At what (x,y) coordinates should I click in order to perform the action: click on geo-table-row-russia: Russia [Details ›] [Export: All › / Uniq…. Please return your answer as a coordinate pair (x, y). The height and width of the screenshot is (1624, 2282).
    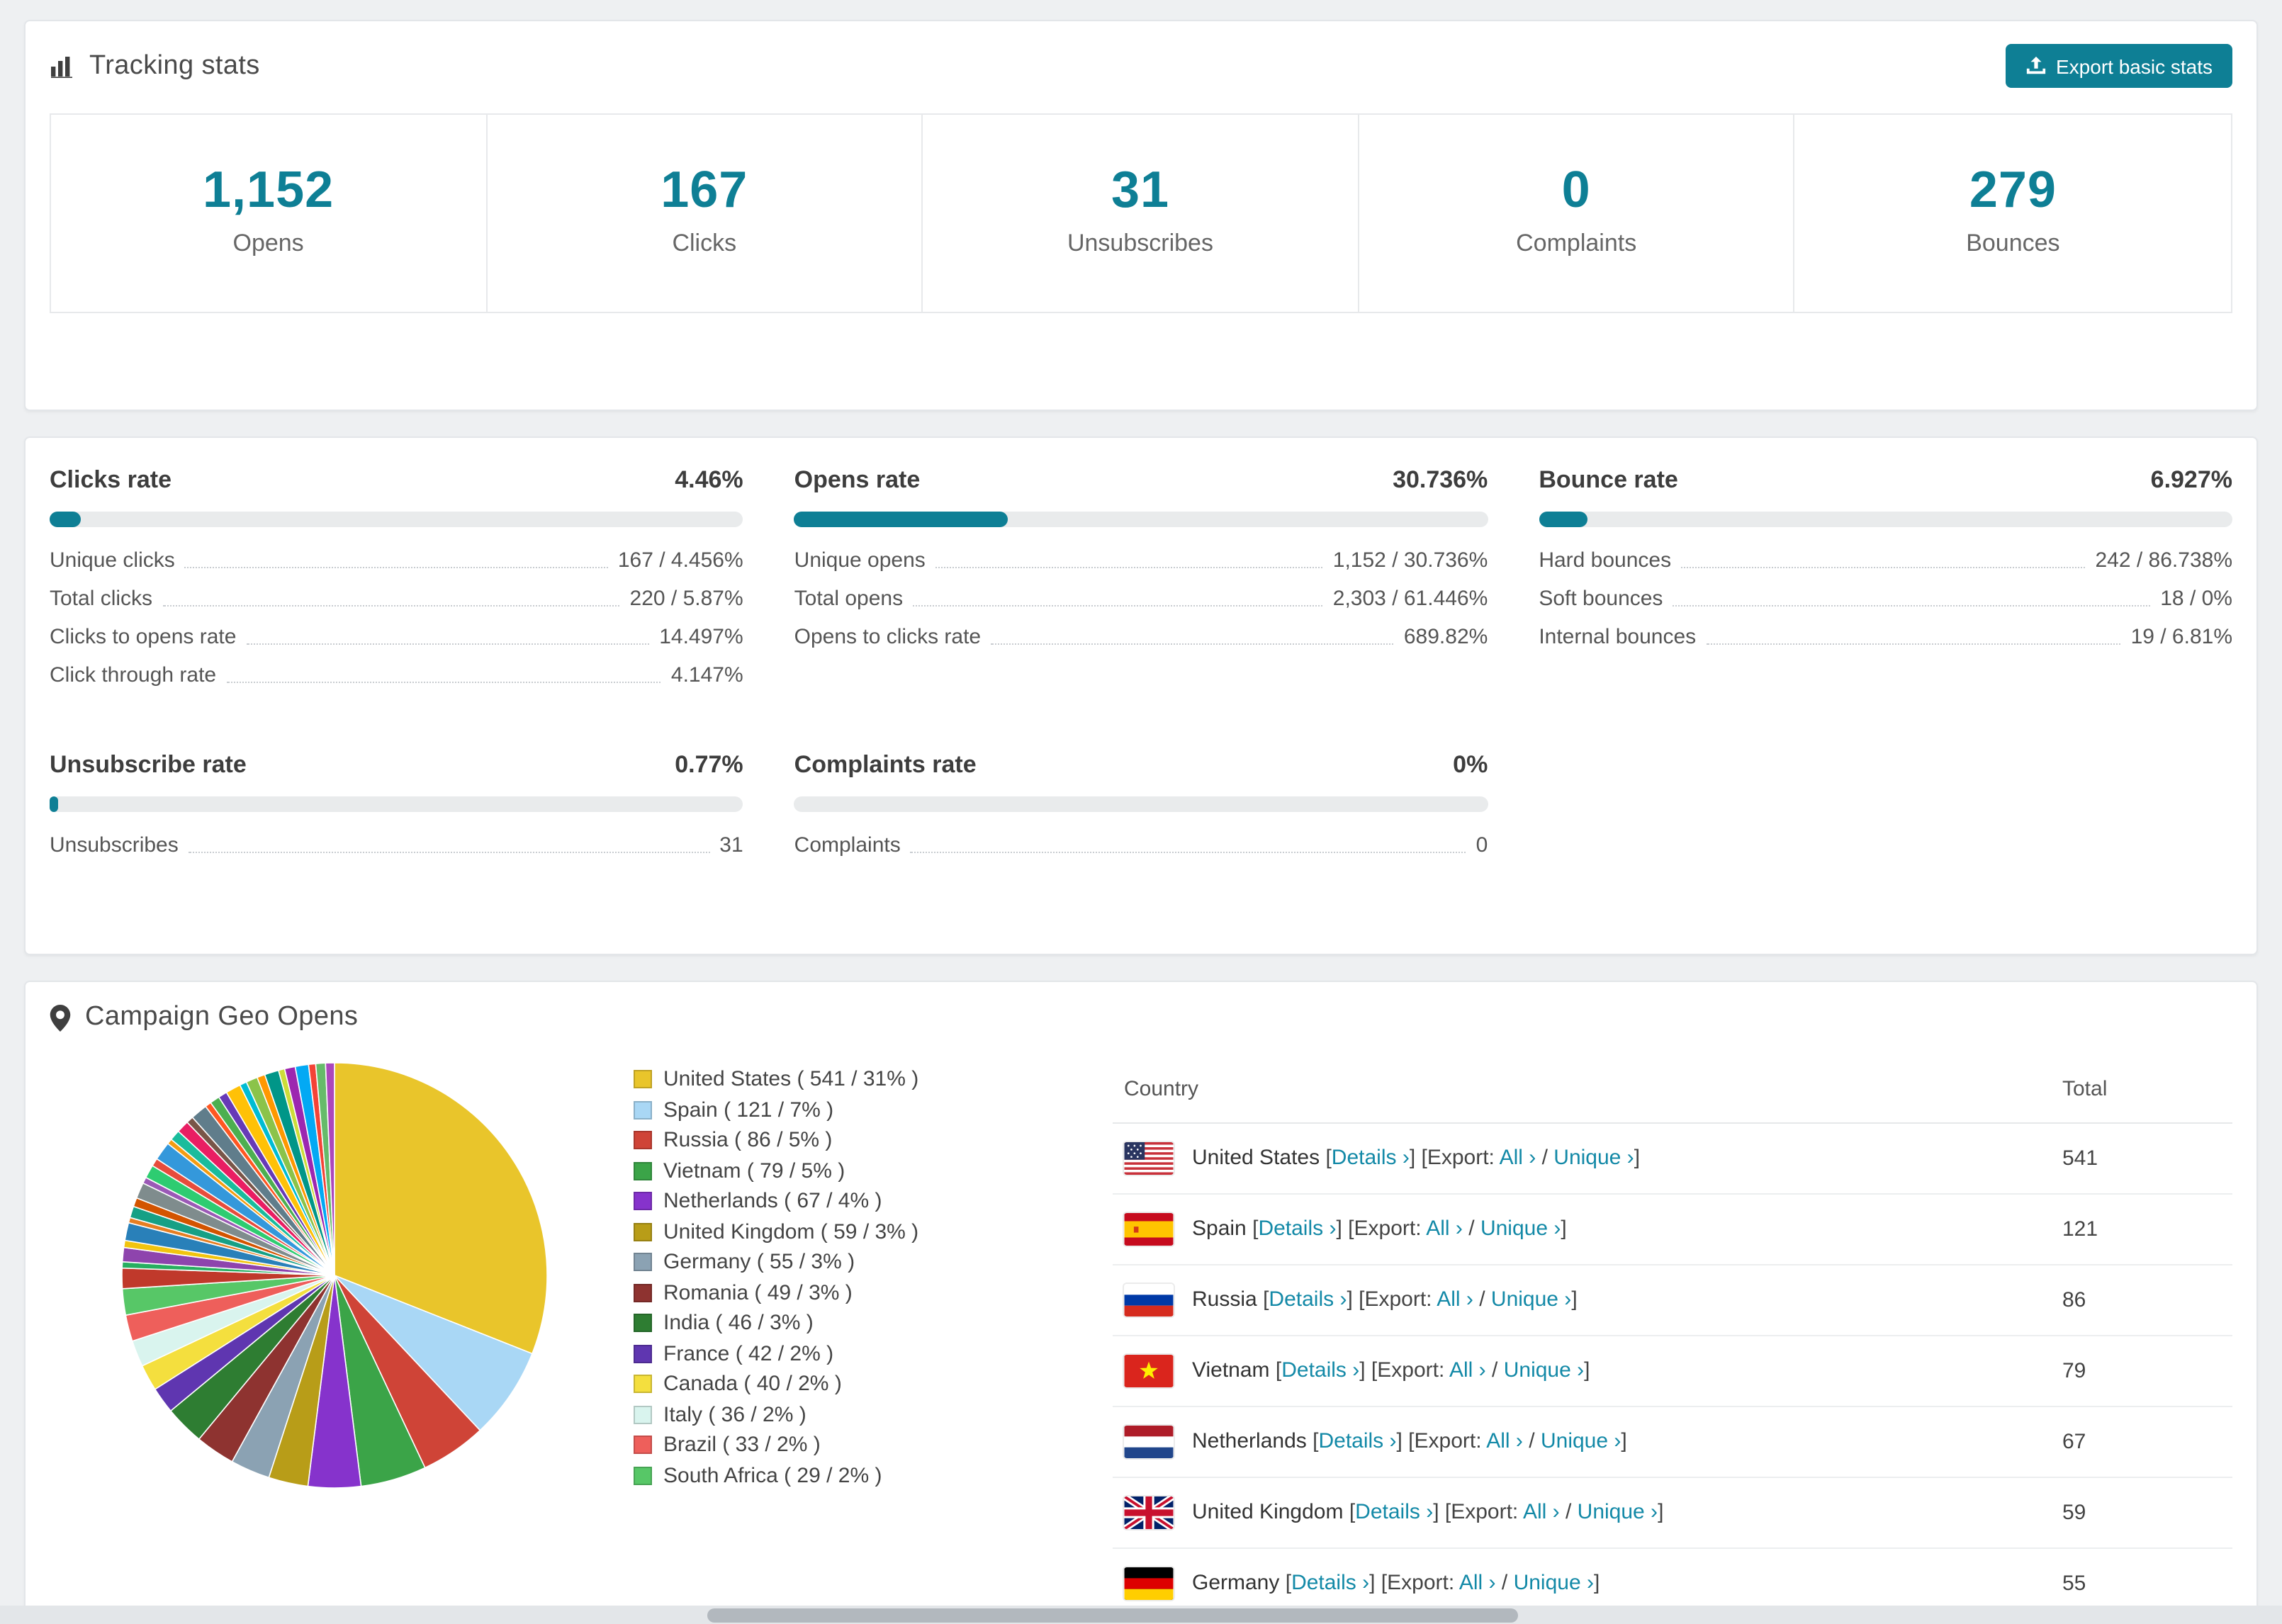
    Looking at the image, I should click on (1673, 1301).